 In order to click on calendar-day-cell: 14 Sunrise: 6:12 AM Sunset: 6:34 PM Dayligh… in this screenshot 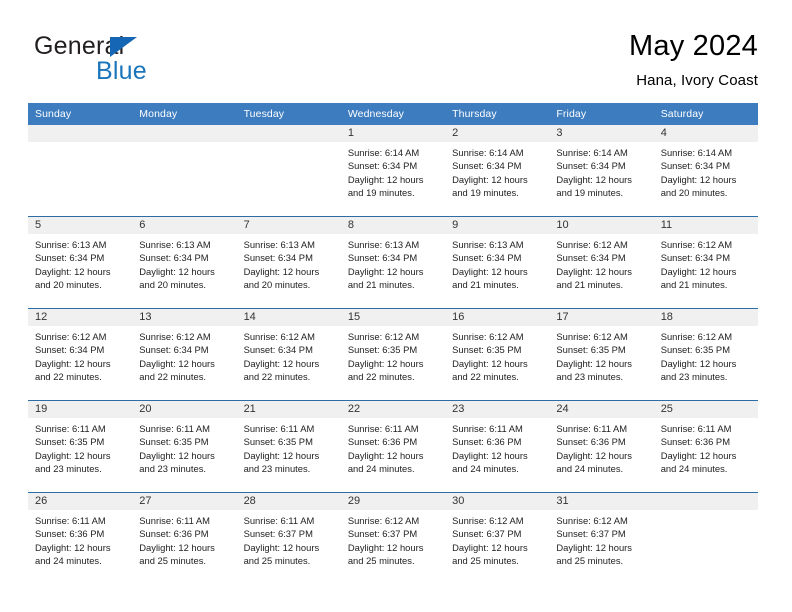, I will do `click(288, 354)`.